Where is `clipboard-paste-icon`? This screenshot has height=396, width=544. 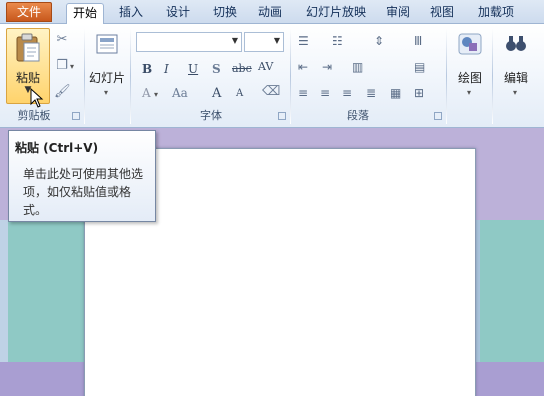 clipboard-paste-icon is located at coordinates (28, 47).